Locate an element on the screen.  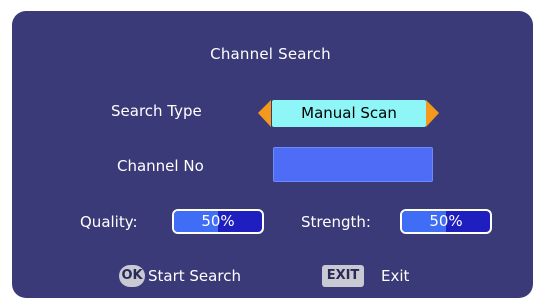
strength-value: 50% is located at coordinates (446, 221).